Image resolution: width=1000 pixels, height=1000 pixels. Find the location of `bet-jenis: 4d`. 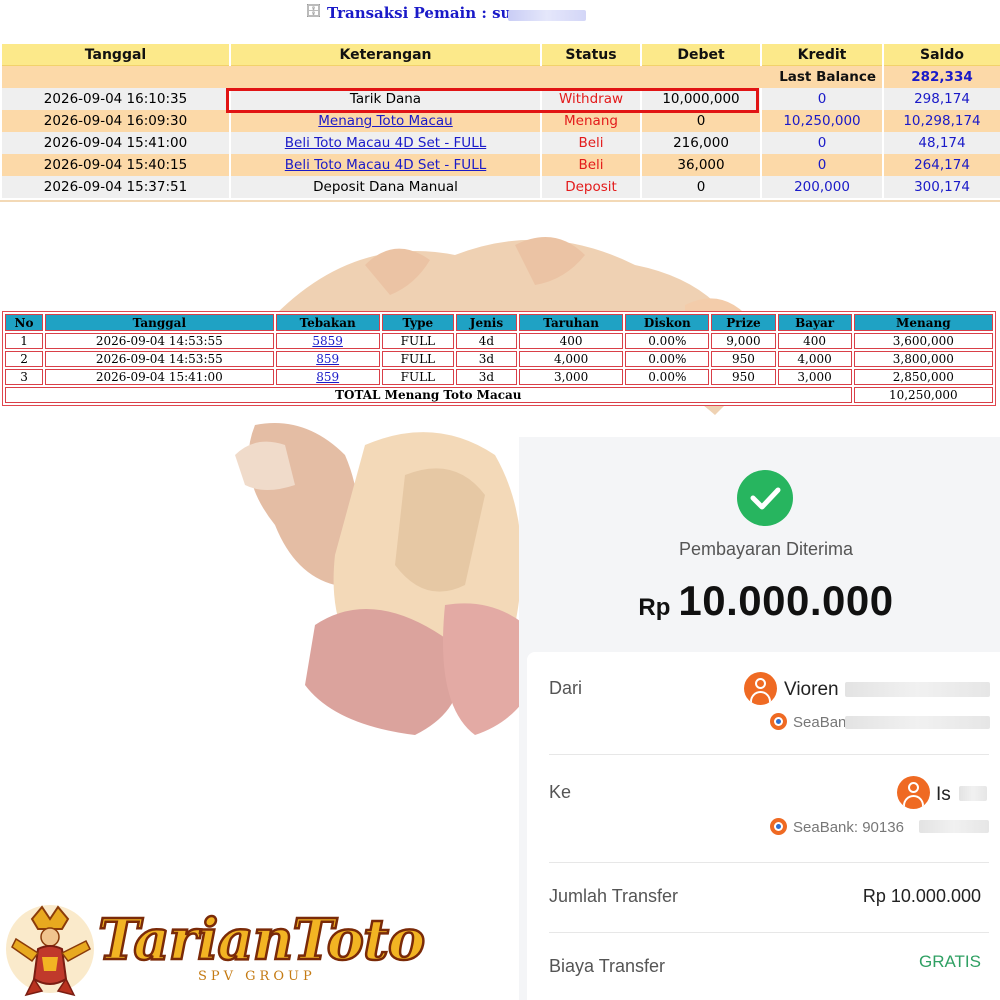

bet-jenis: 4d is located at coordinates (486, 341).